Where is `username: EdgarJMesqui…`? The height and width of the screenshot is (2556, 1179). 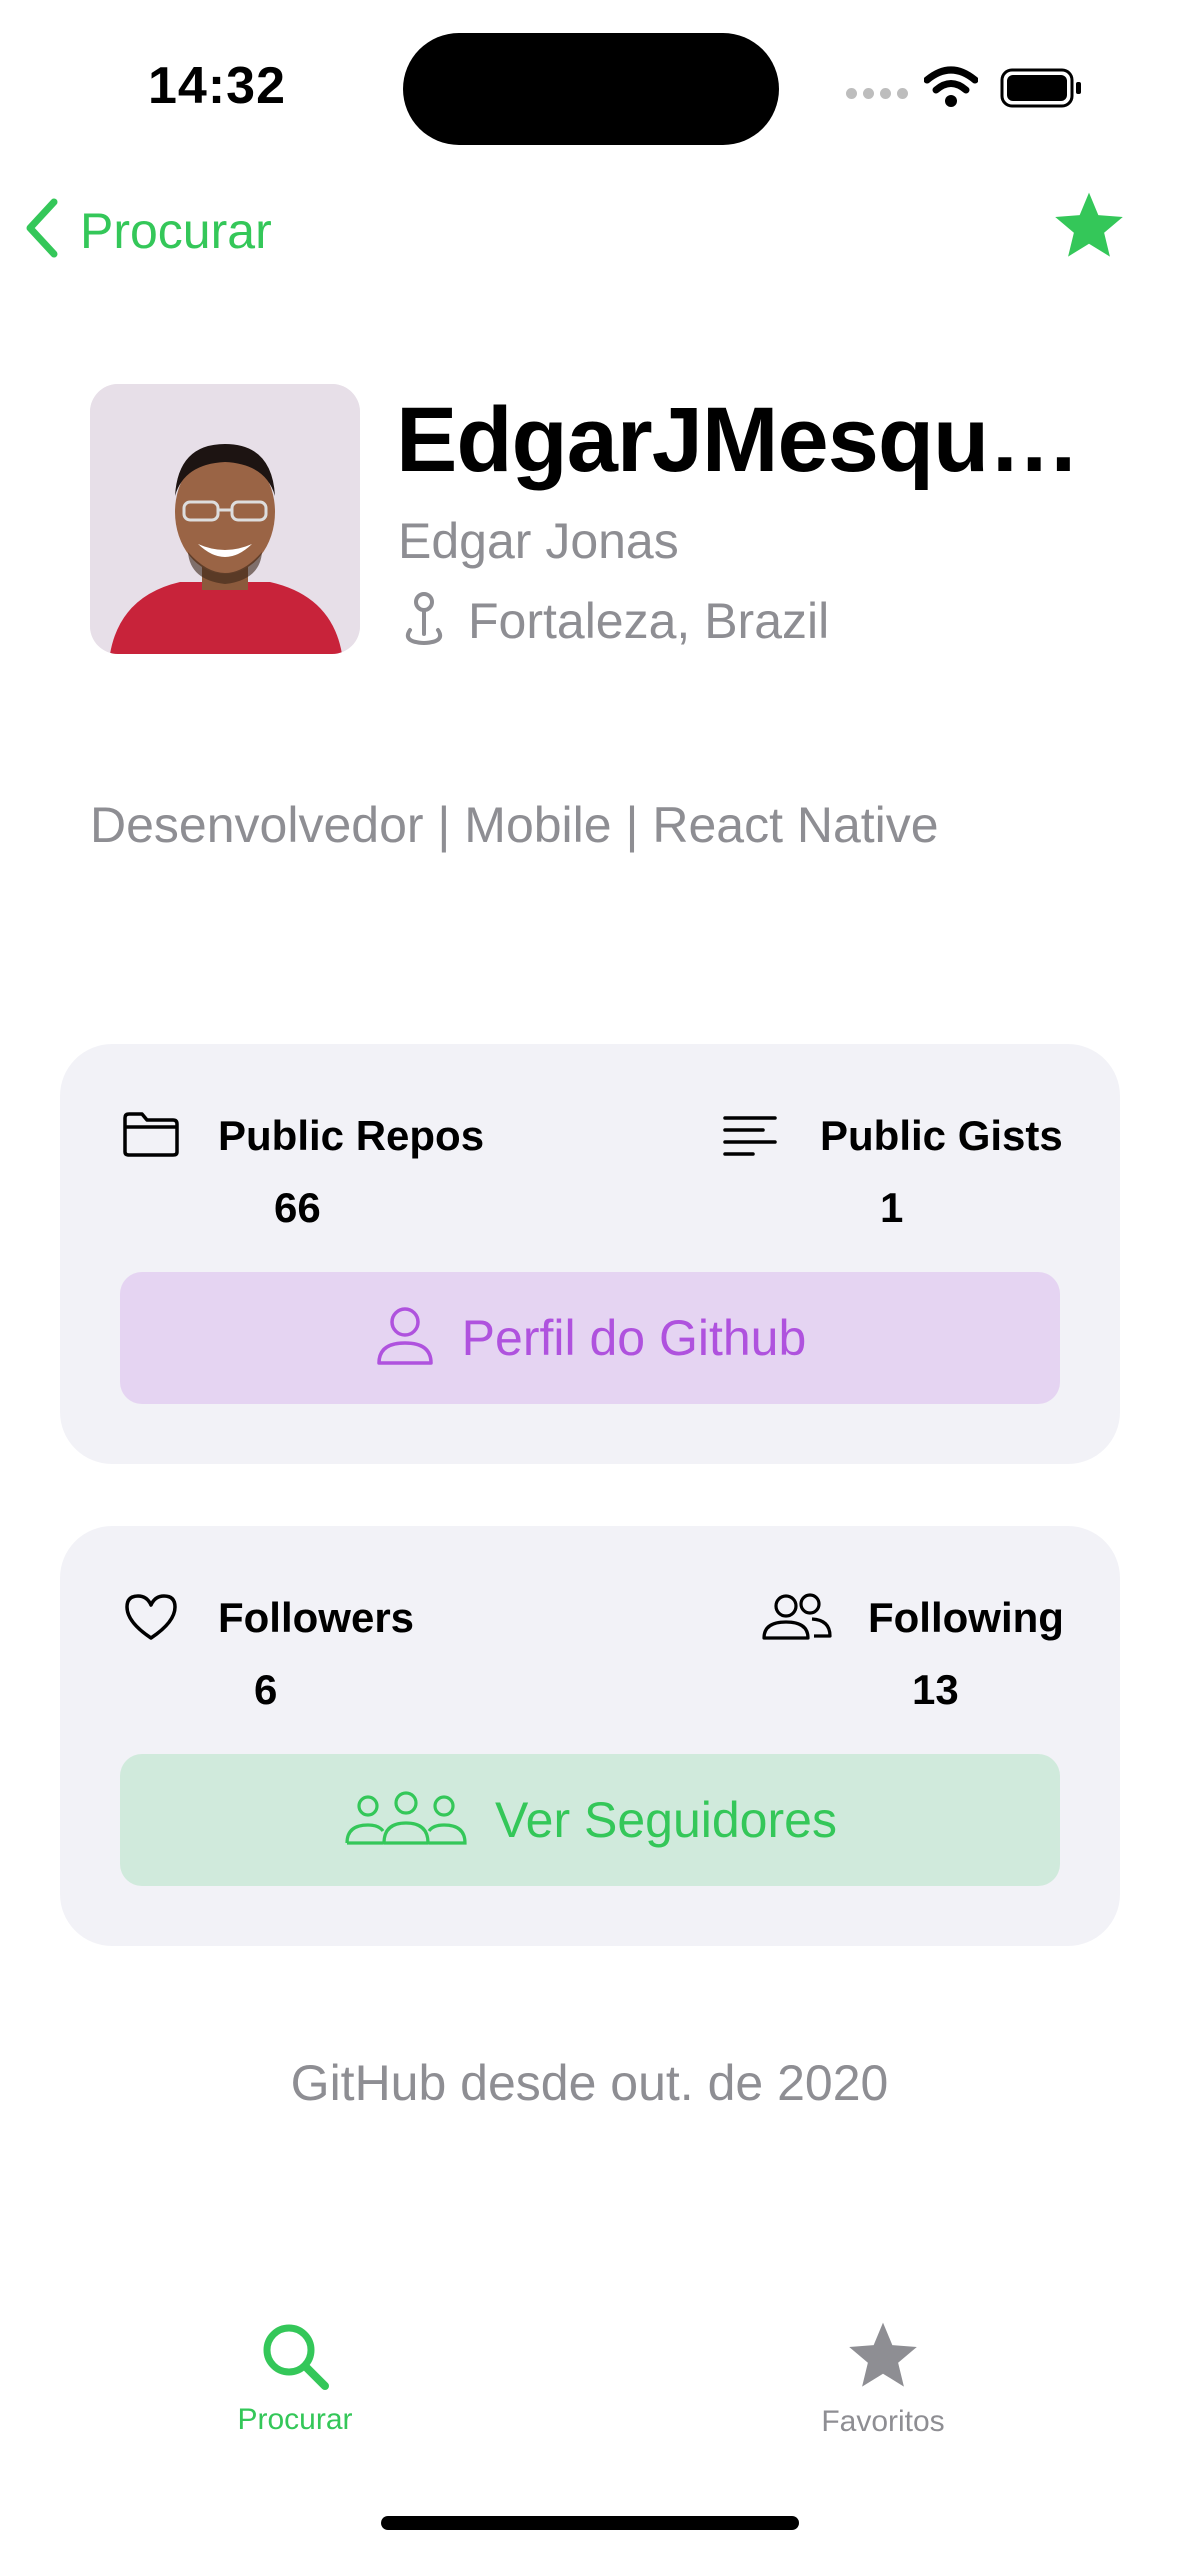 username: EdgarJMesqui… is located at coordinates (741, 440).